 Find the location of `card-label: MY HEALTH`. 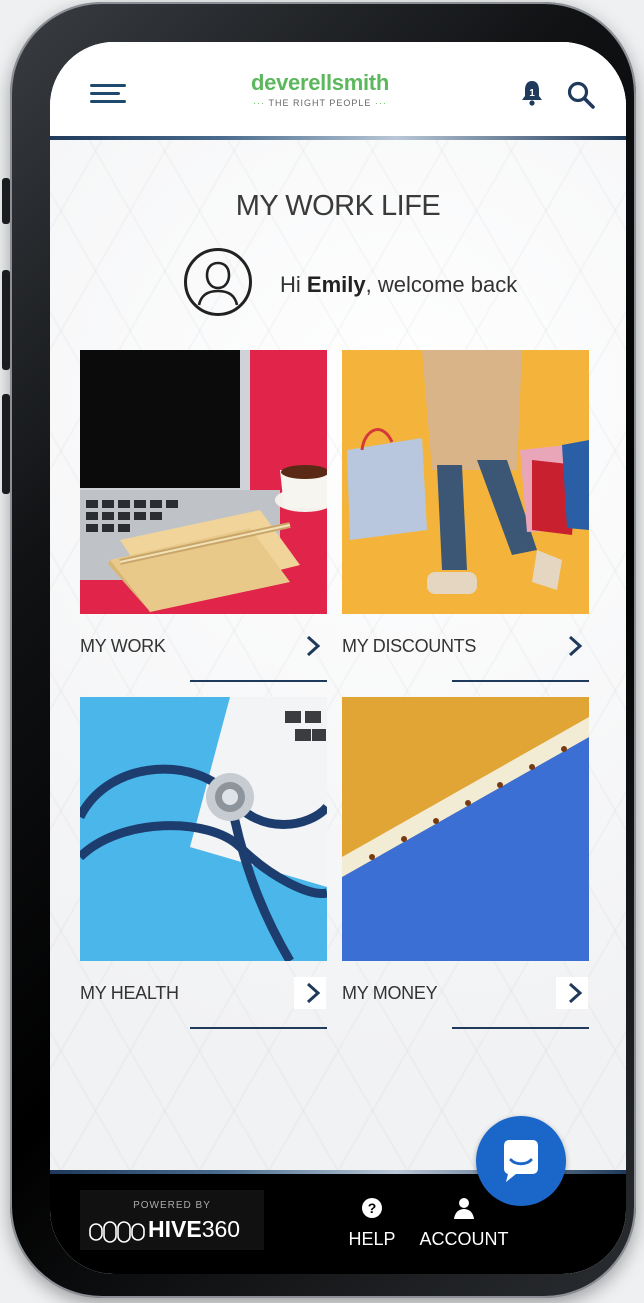

card-label: MY HEALTH is located at coordinates (129, 993).